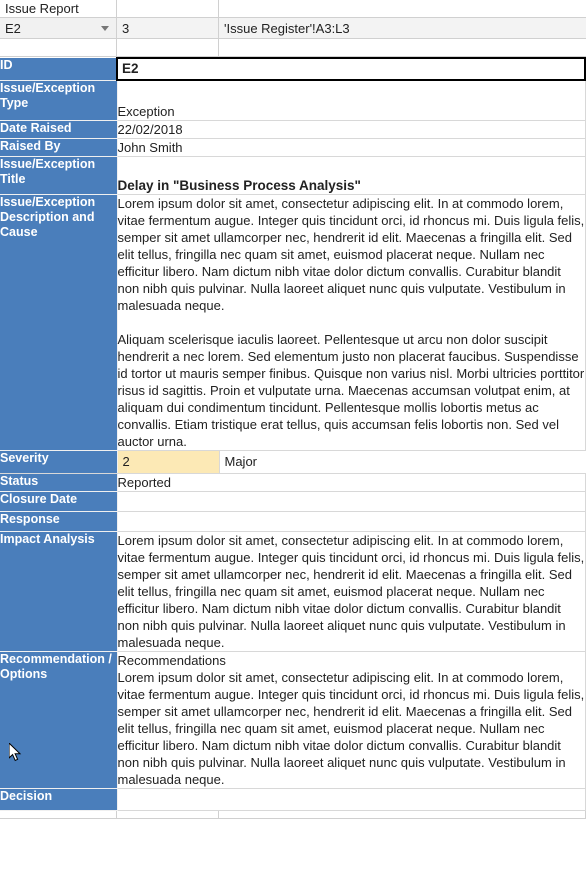 This screenshot has height=888, width=586. Describe the element at coordinates (351, 521) in the screenshot. I see `row-value-response` at that location.